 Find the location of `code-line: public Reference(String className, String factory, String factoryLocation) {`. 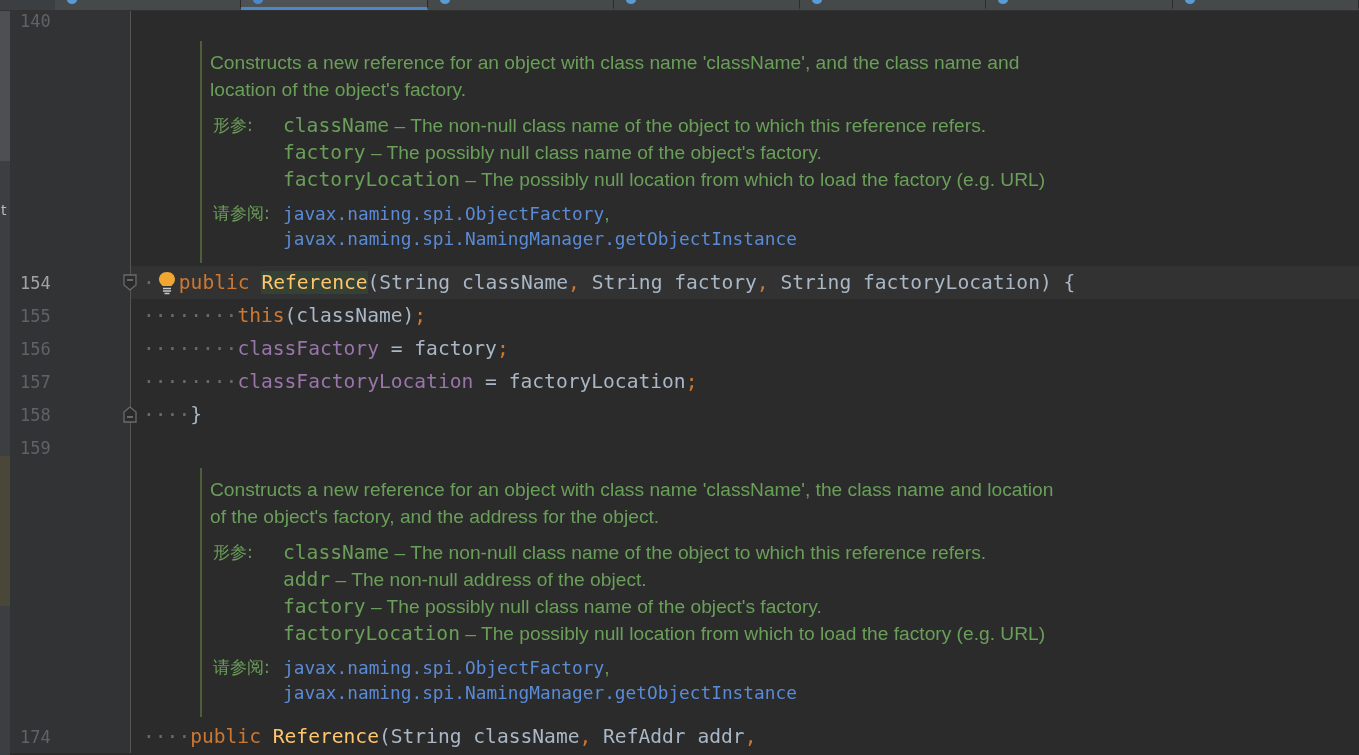

code-line: public Reference(String className, String factory, String factoryLocation) { is located at coordinates (627, 283).